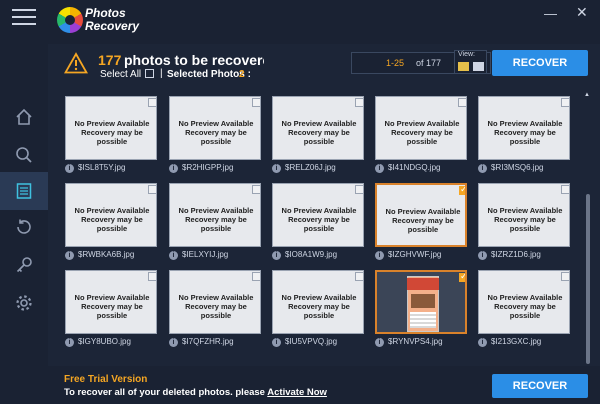 The width and height of the screenshot is (600, 404). Describe the element at coordinates (24, 227) in the screenshot. I see `sidebar-item-history` at that location.